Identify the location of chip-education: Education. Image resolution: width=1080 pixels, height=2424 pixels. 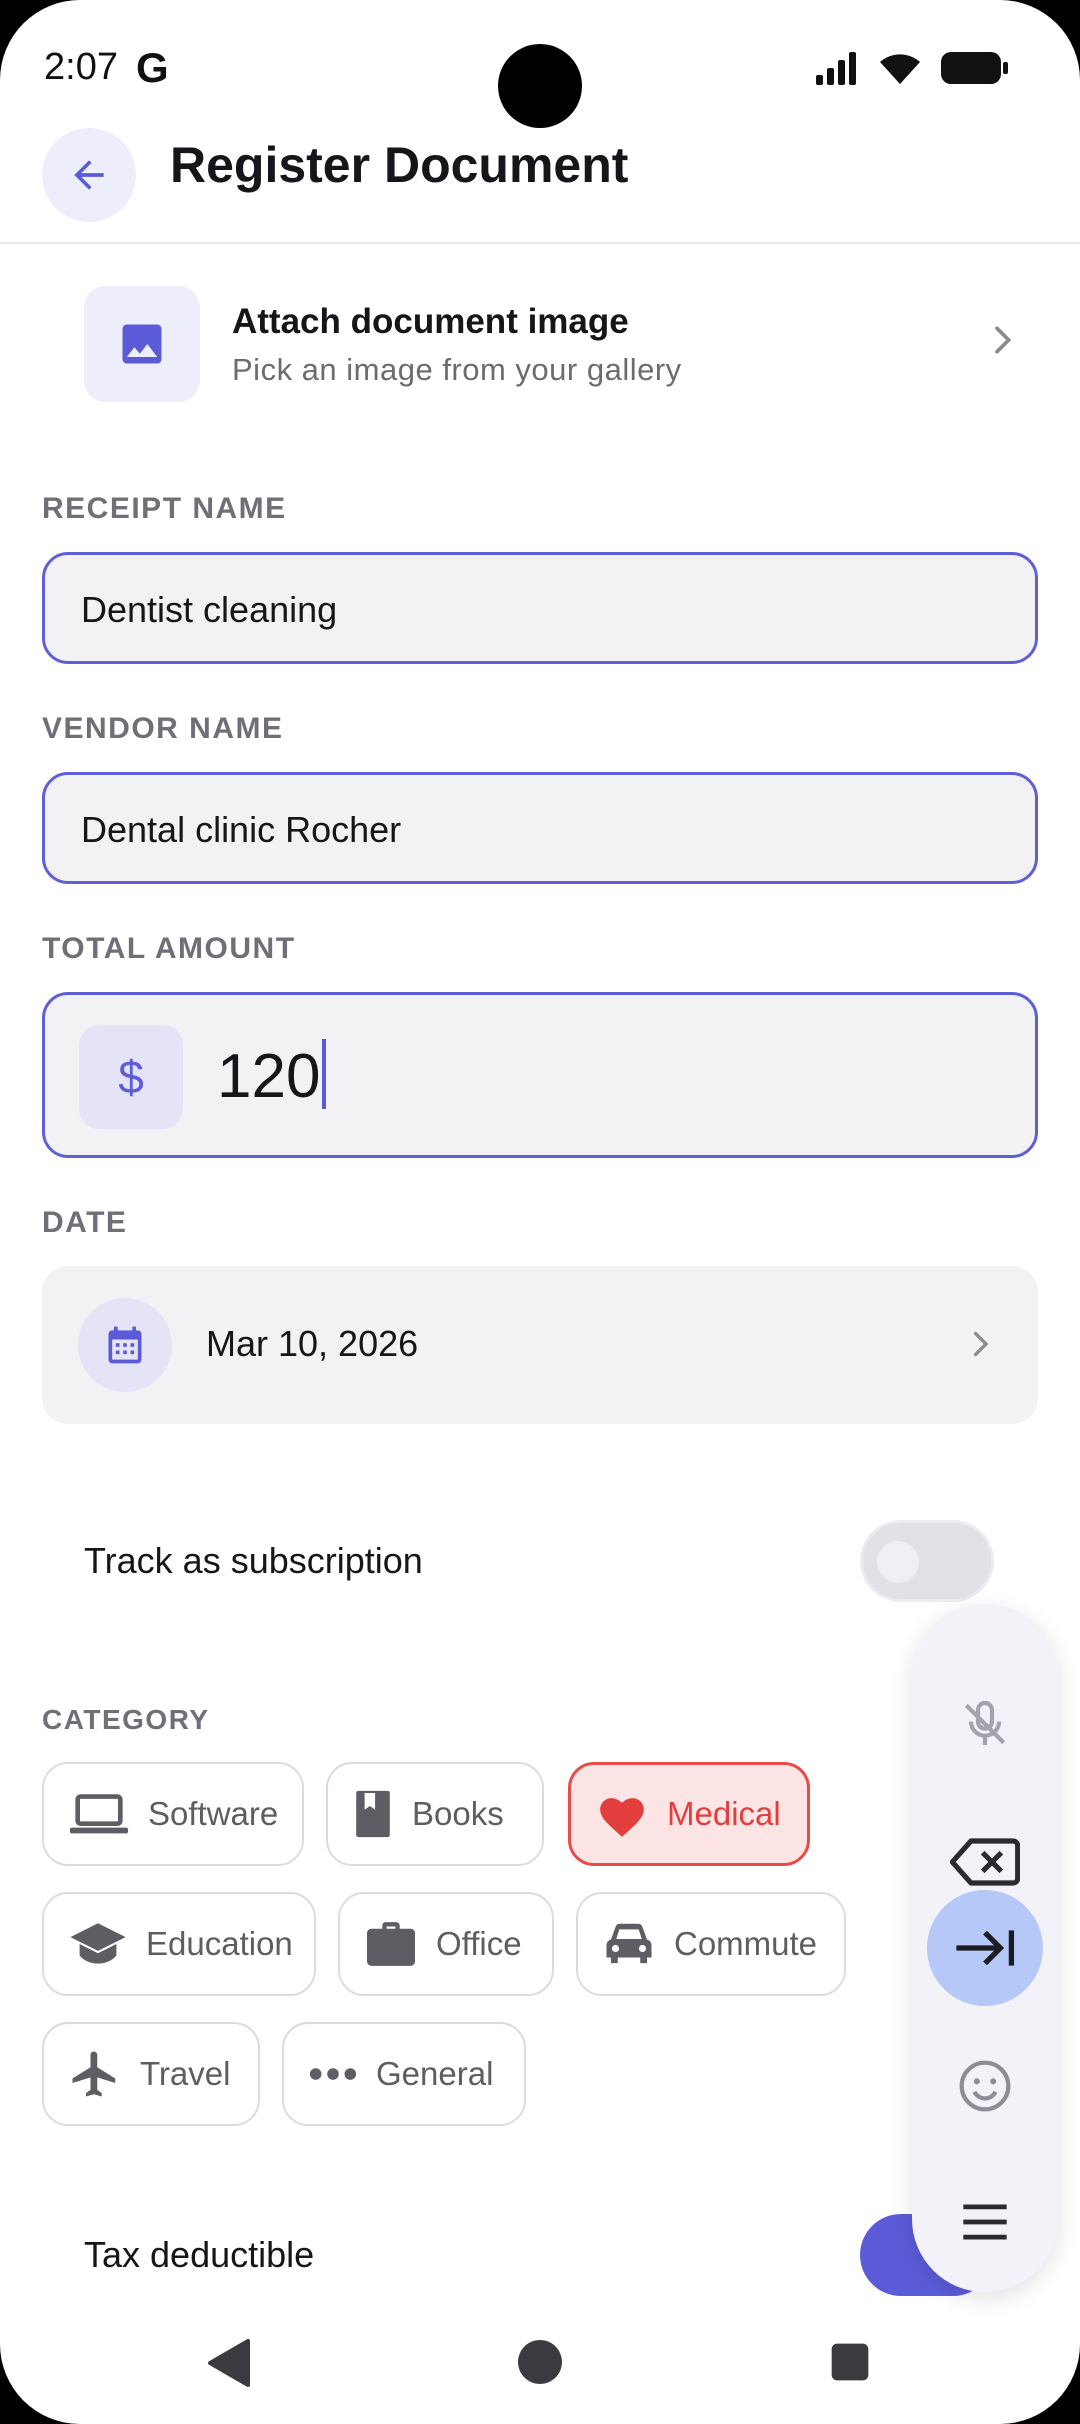
(179, 1944).